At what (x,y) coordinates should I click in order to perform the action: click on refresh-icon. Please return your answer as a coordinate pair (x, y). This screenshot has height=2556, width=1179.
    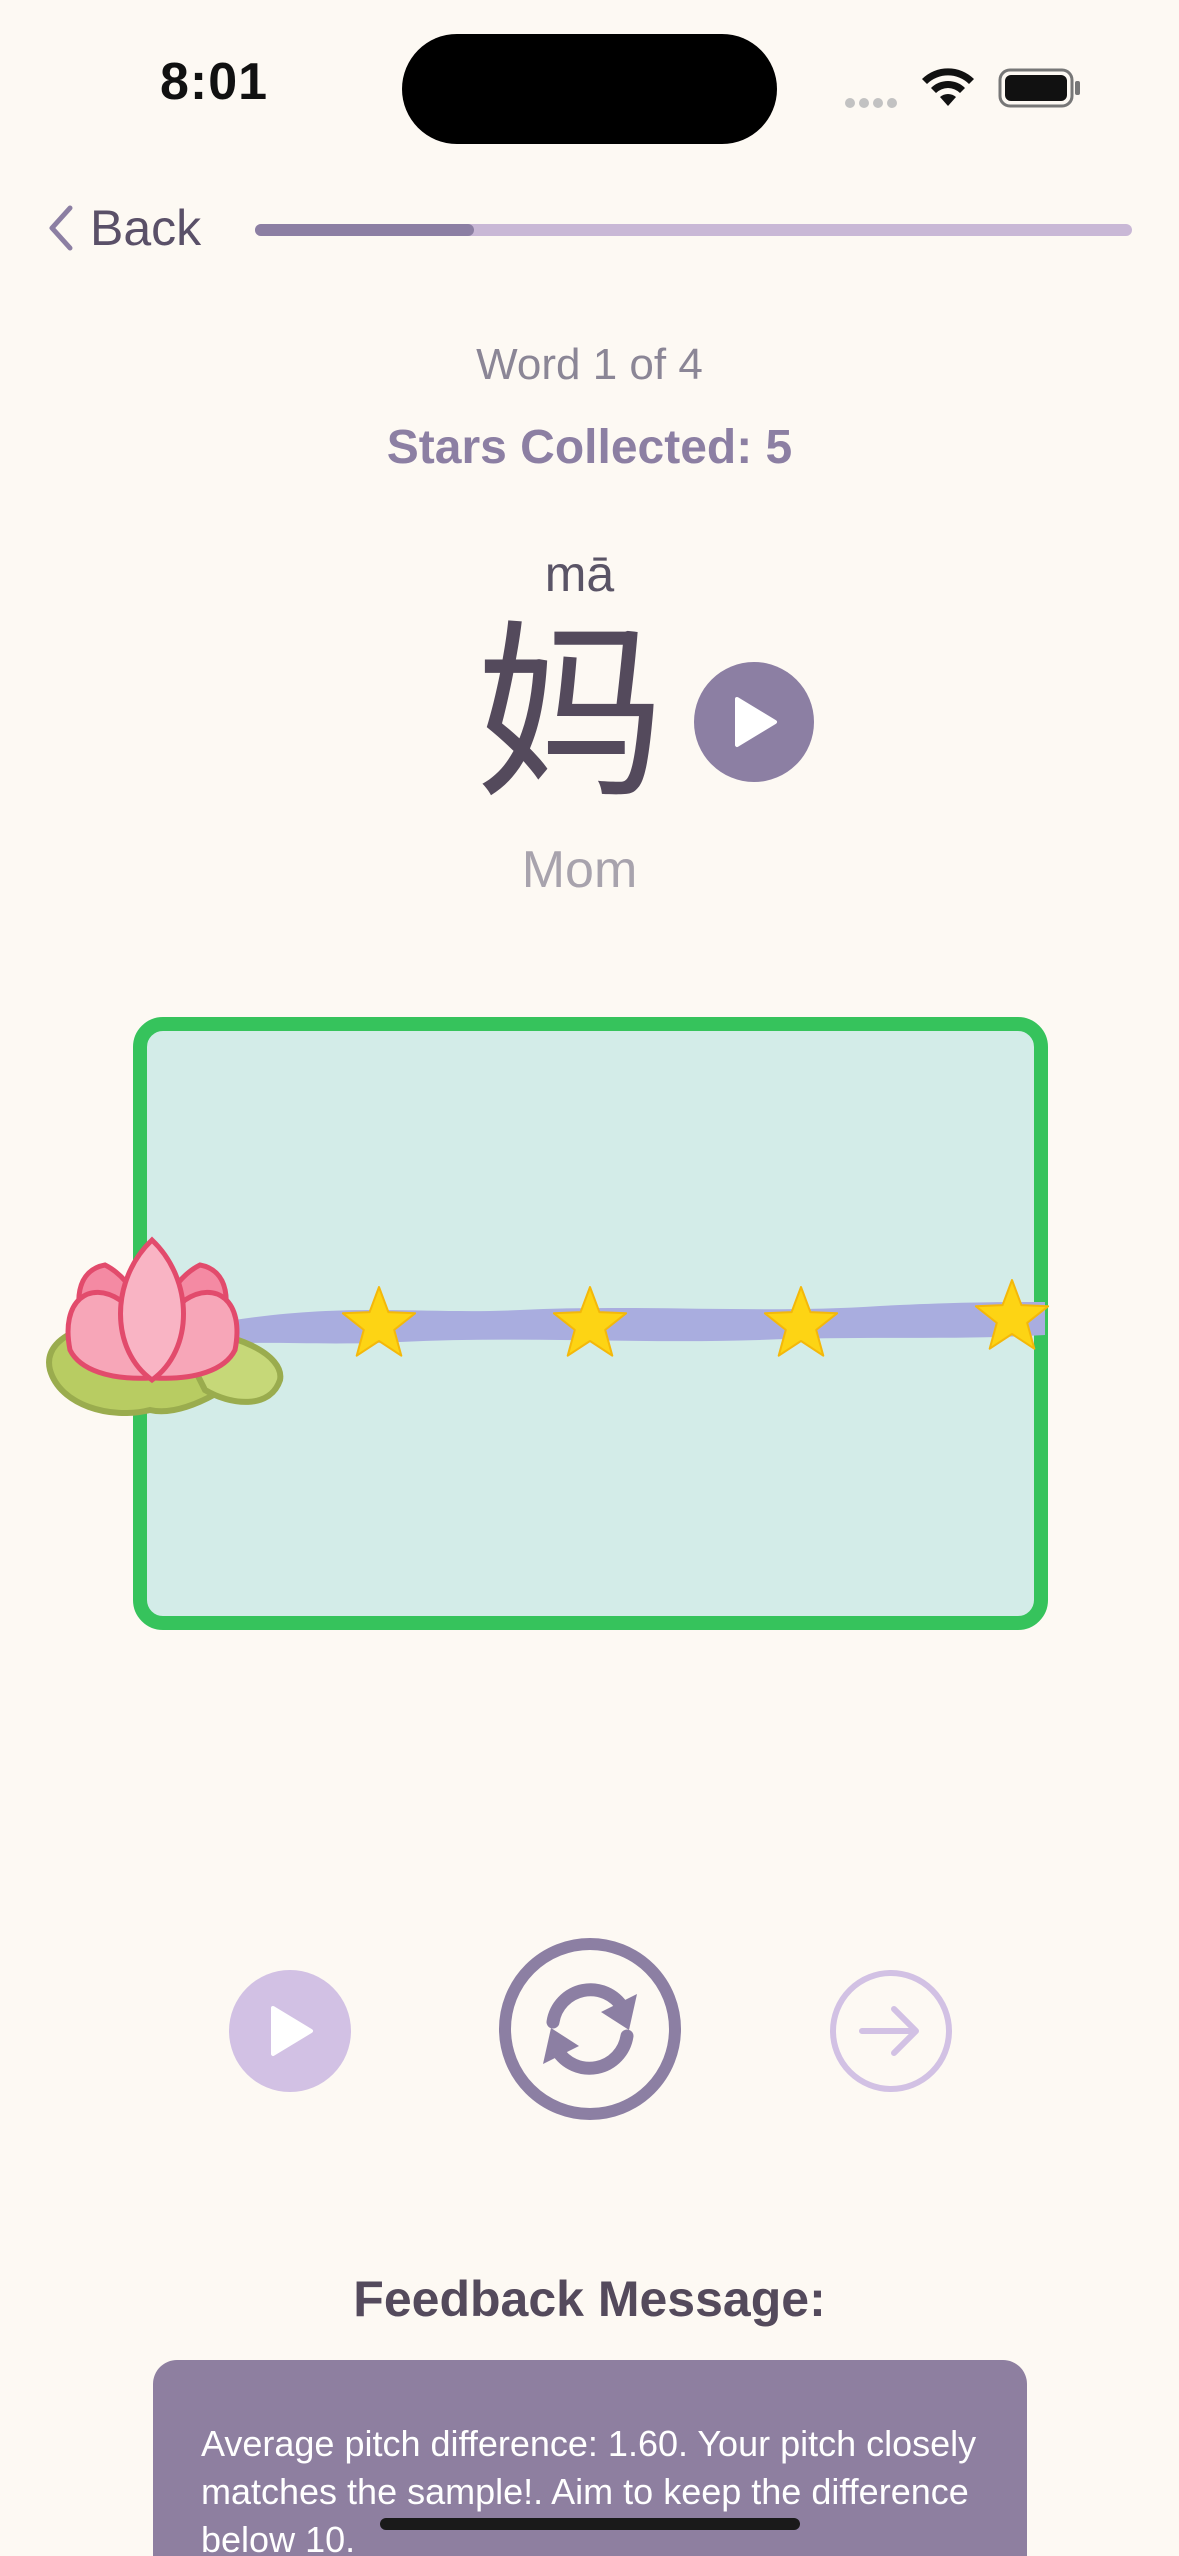
    Looking at the image, I should click on (590, 2029).